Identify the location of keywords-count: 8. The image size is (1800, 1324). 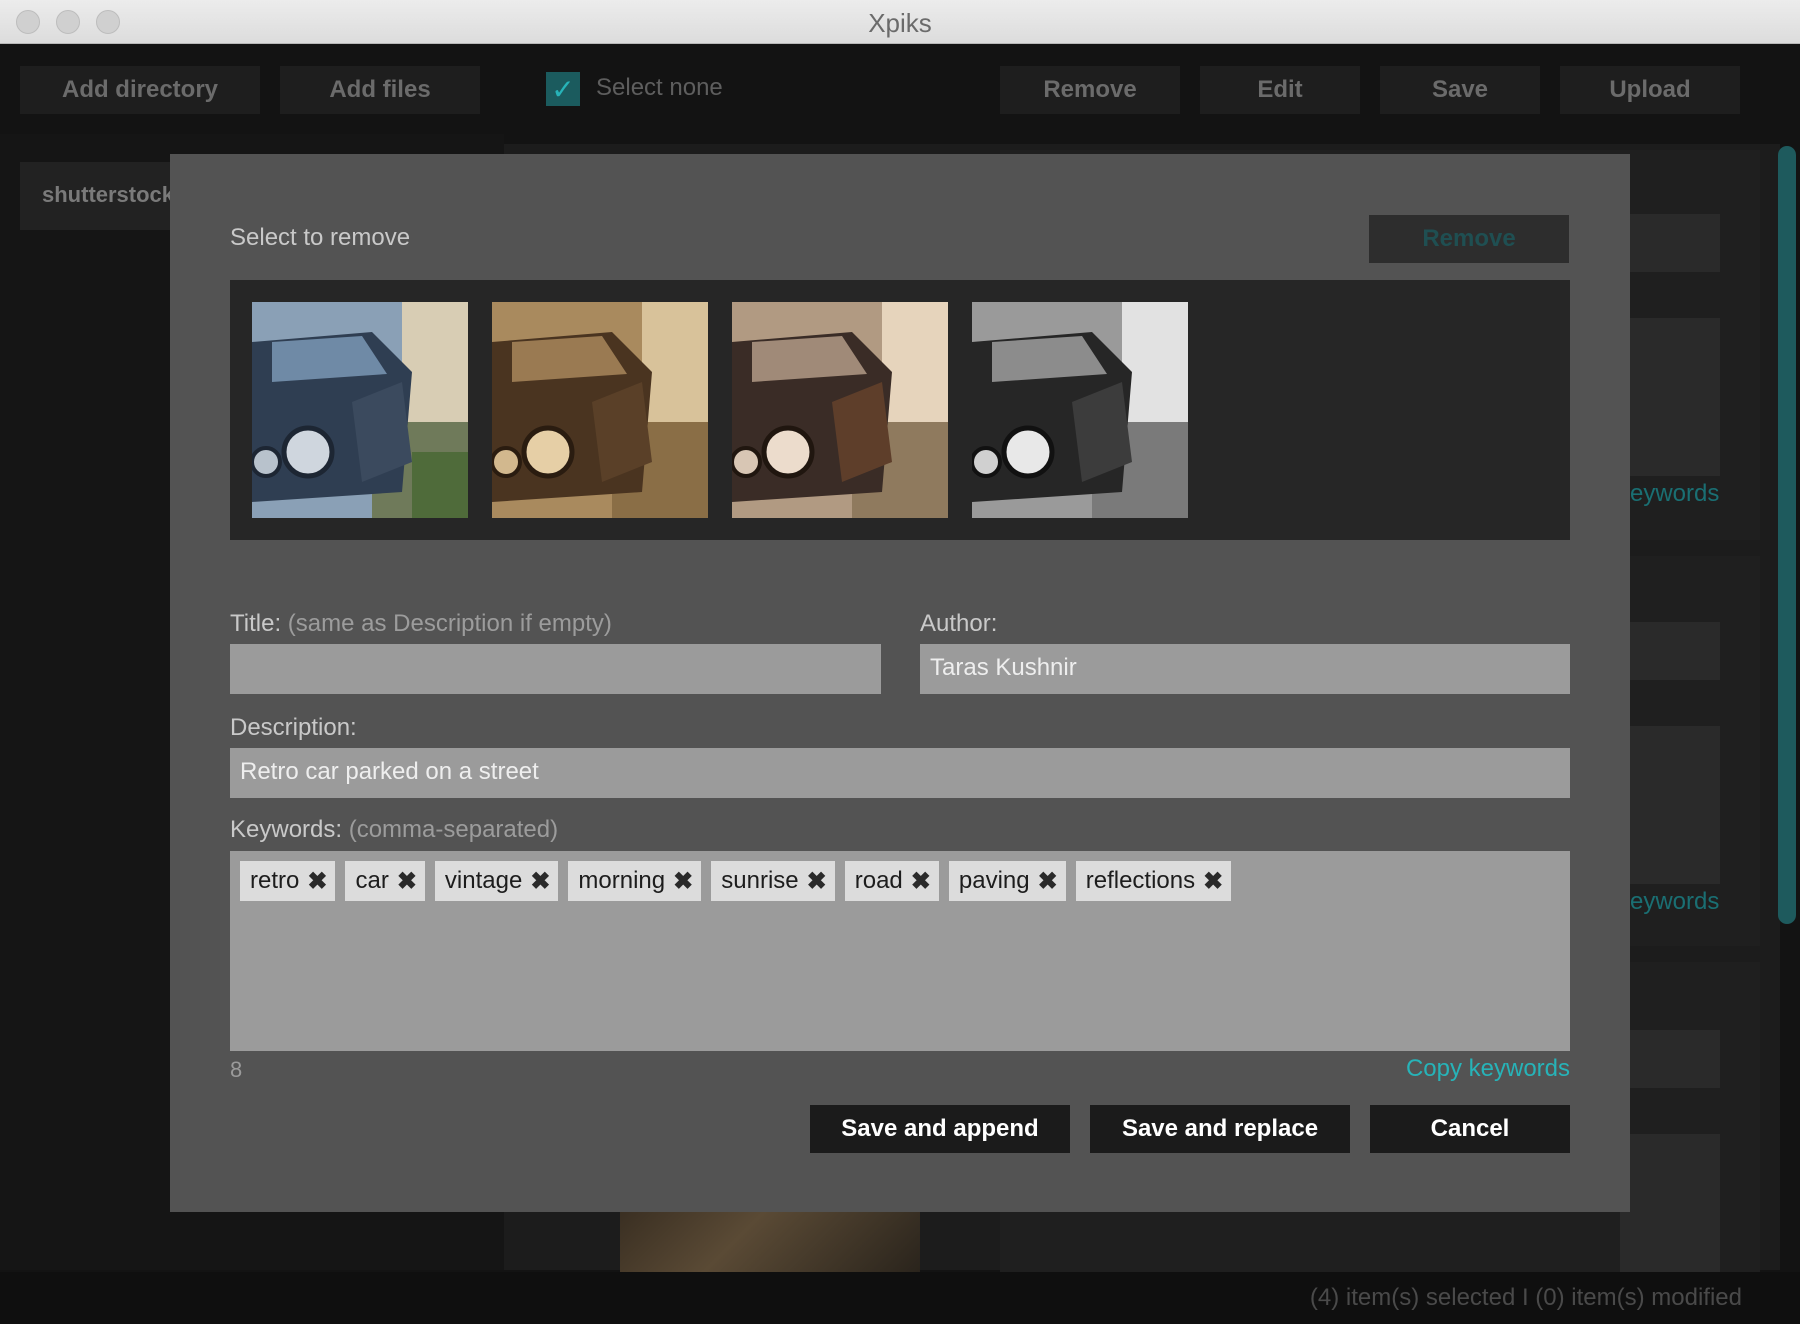
(236, 1069).